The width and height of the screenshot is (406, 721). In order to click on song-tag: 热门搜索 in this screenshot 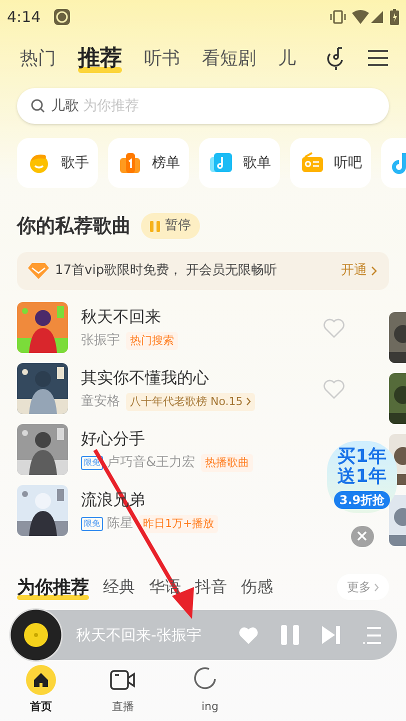, I will do `click(152, 341)`.